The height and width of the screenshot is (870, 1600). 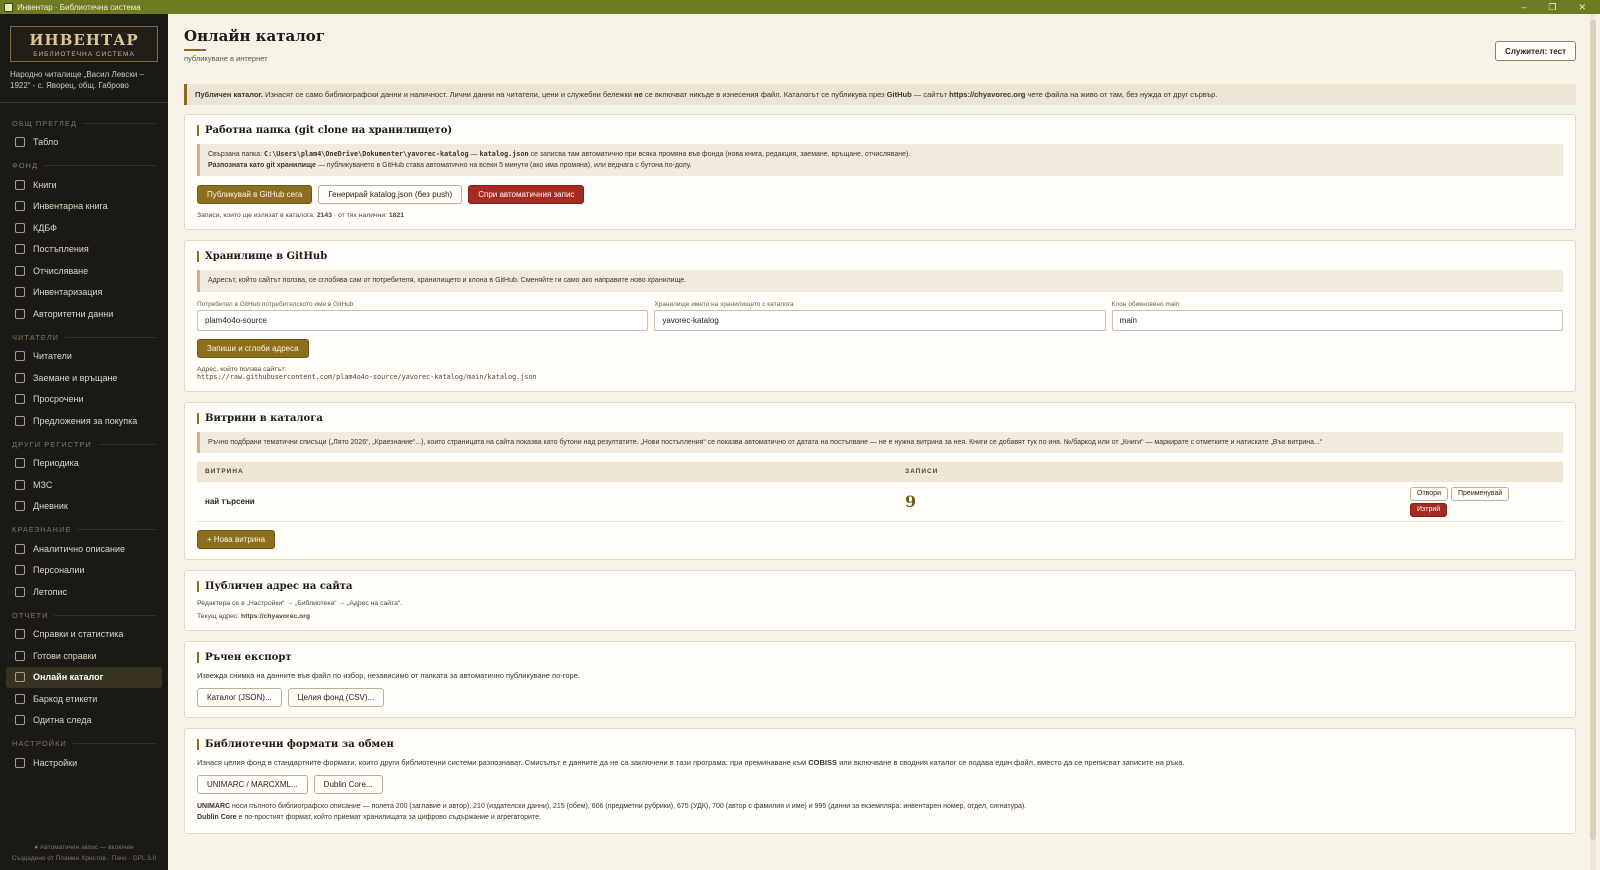 What do you see at coordinates (84, 485) in the screenshot?
I see `sidebar-item: МЗС` at bounding box center [84, 485].